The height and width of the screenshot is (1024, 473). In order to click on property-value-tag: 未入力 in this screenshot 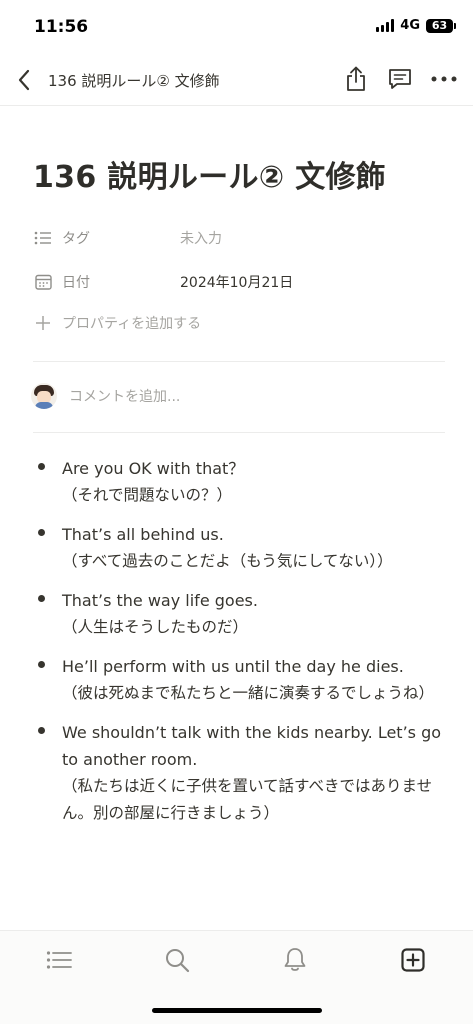, I will do `click(201, 238)`.